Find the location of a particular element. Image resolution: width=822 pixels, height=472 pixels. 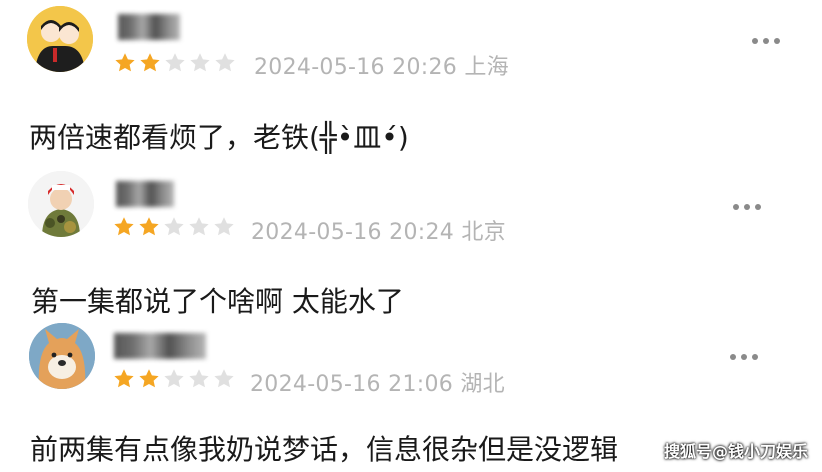

shiba-dog-avatar-icon is located at coordinates (62, 356).